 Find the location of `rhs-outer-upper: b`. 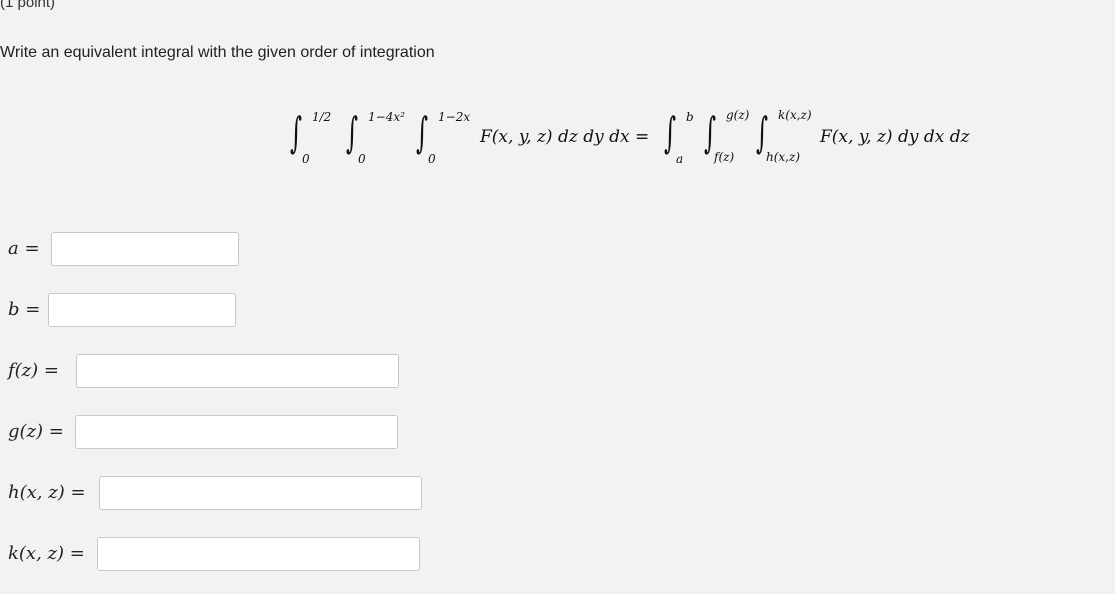

rhs-outer-upper: b is located at coordinates (690, 117).